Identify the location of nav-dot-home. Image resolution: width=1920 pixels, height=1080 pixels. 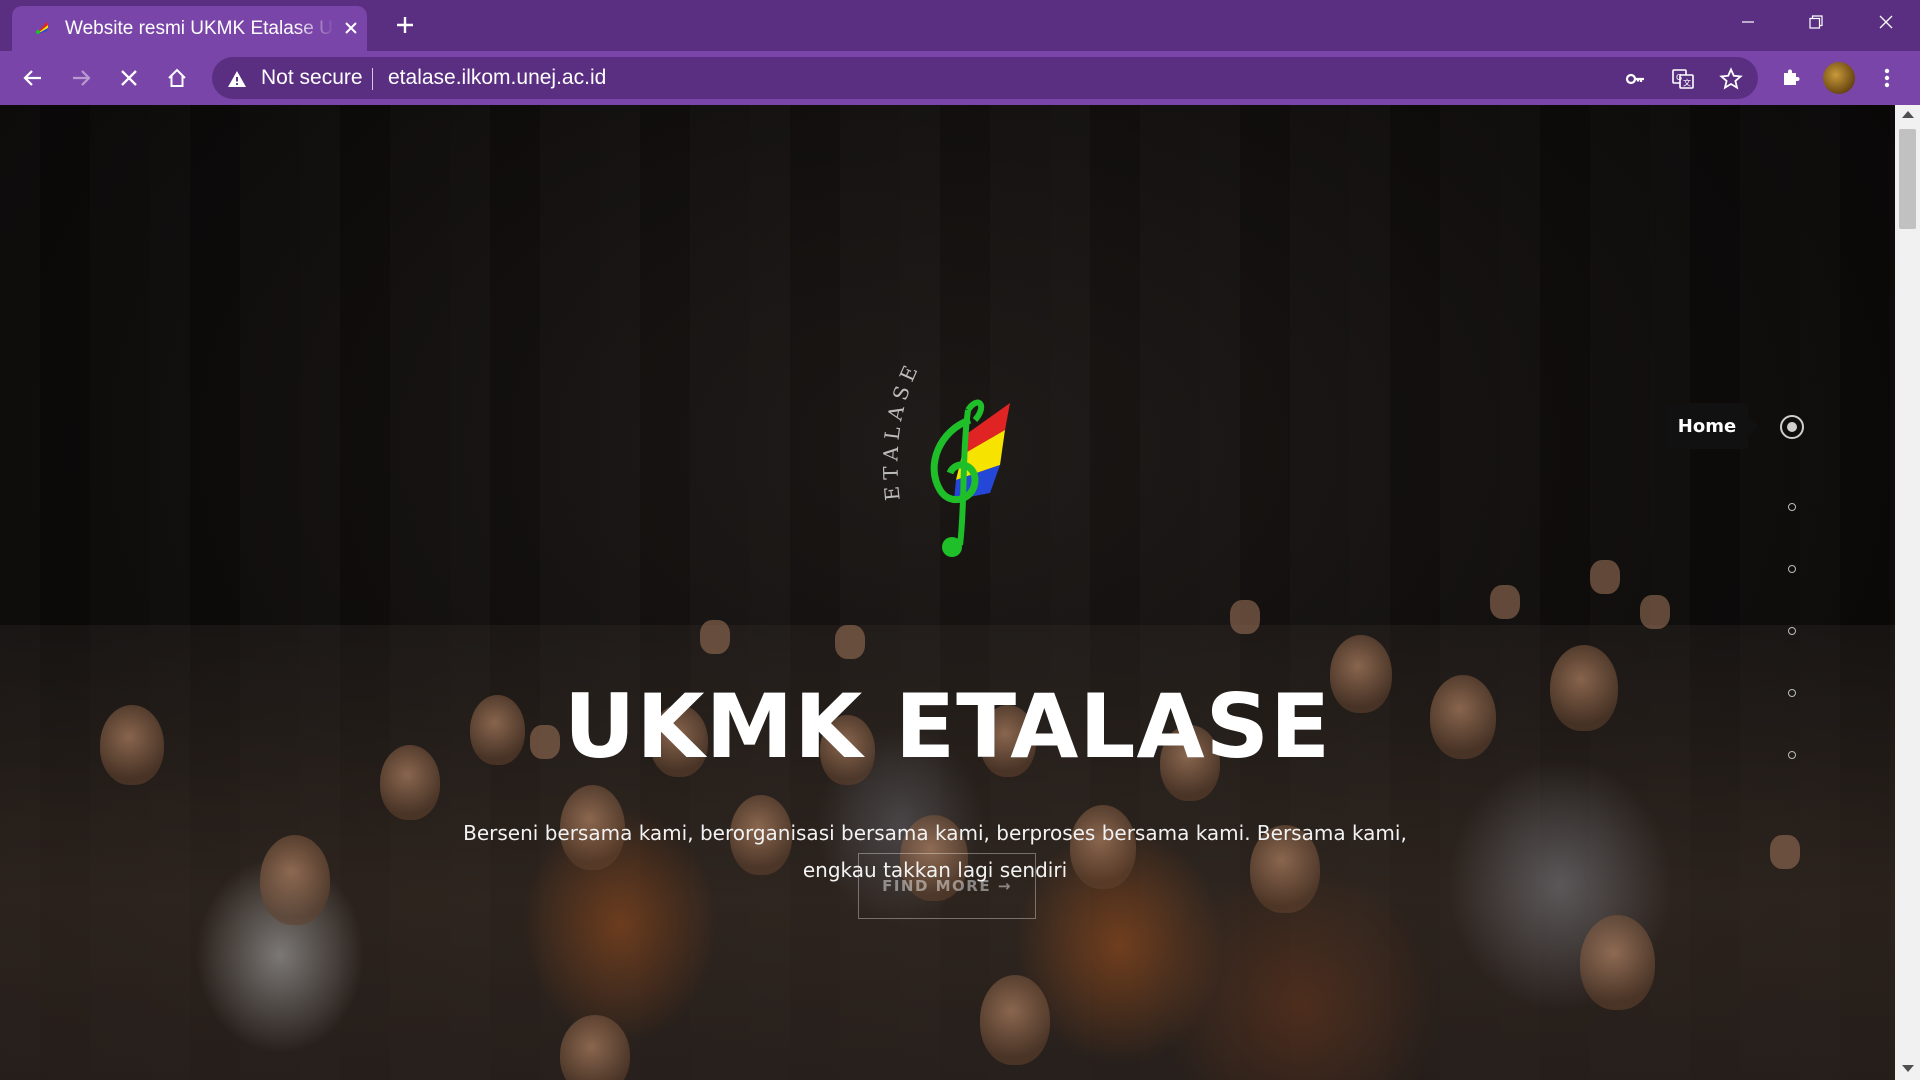
(1792, 427).